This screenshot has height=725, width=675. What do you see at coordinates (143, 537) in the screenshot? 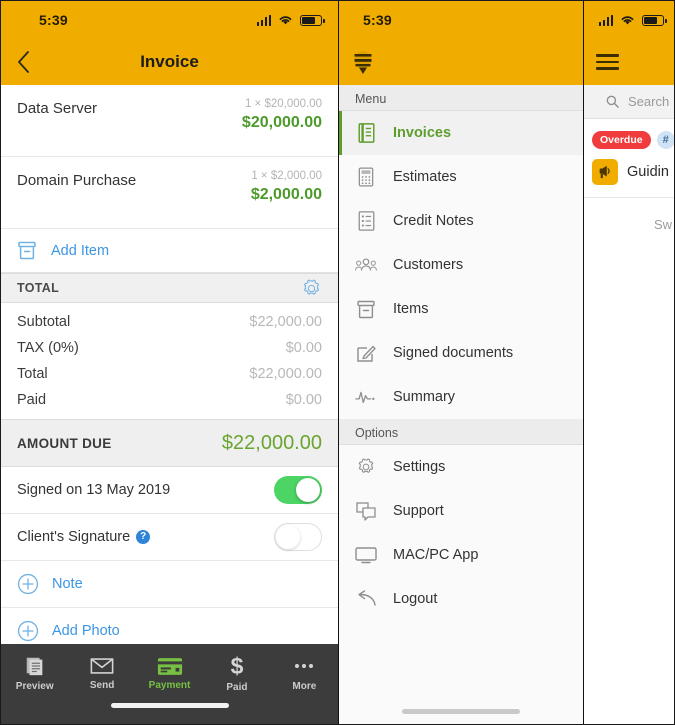
I see `help-icon: ?` at bounding box center [143, 537].